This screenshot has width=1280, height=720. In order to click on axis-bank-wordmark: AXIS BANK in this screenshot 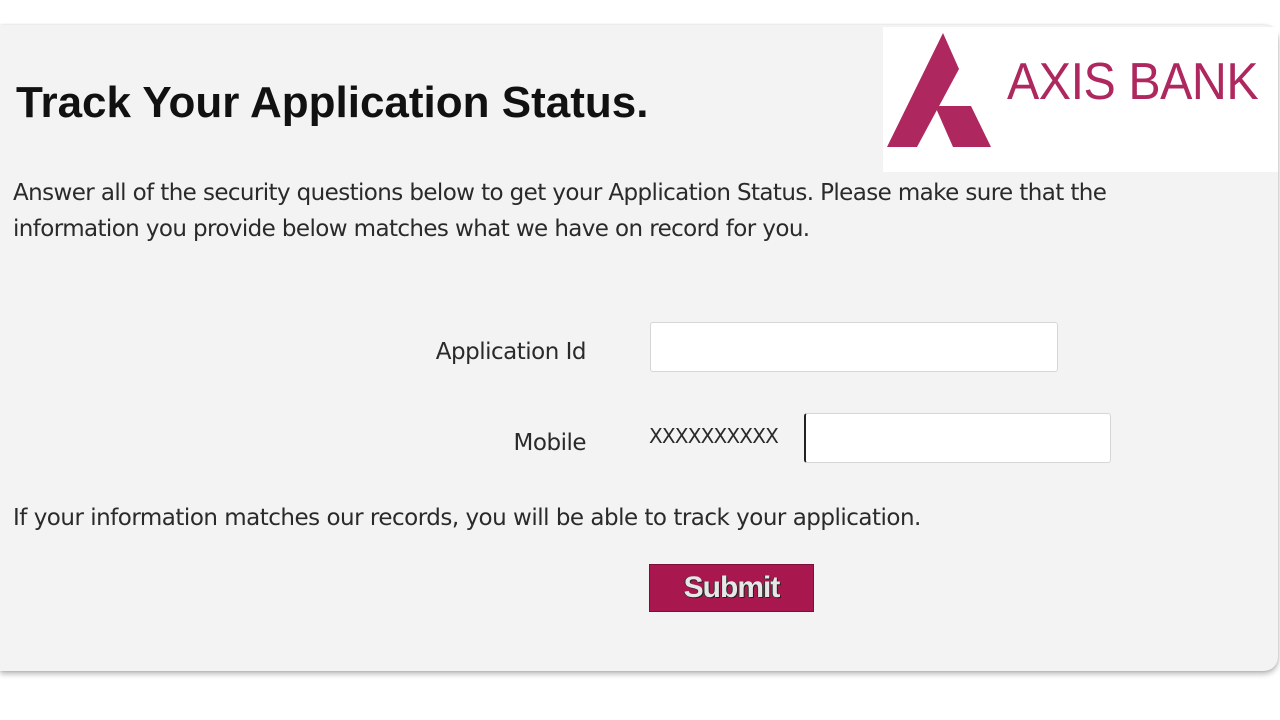, I will do `click(1133, 82)`.